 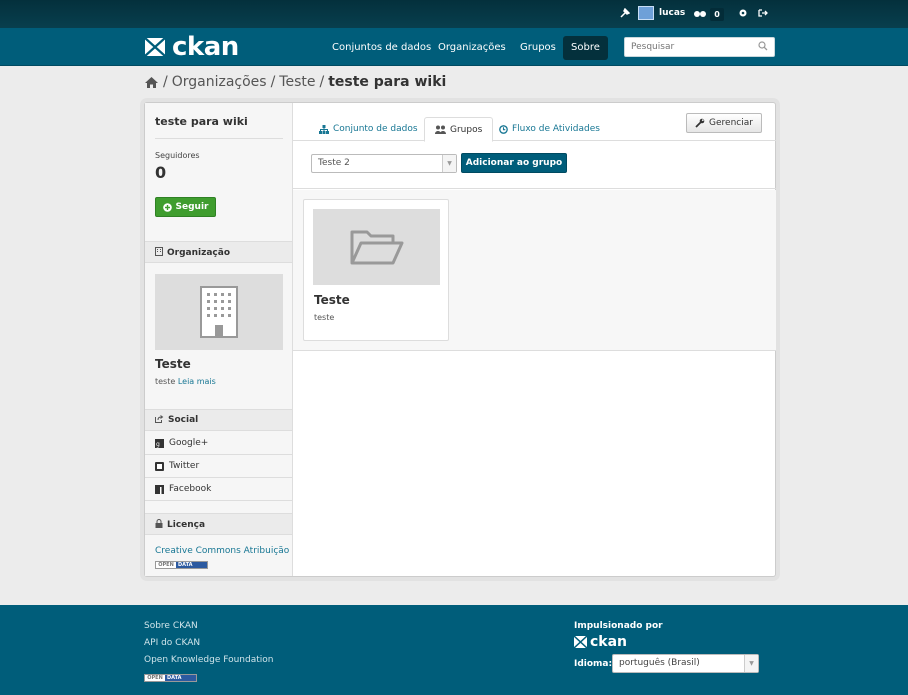 I want to click on followers-count: 0, so click(x=161, y=172).